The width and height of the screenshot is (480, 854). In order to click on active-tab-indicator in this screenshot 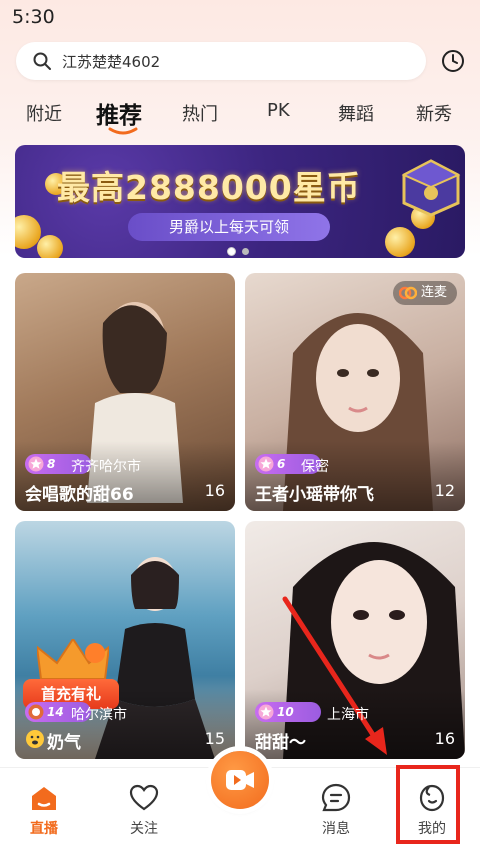, I will do `click(123, 131)`.